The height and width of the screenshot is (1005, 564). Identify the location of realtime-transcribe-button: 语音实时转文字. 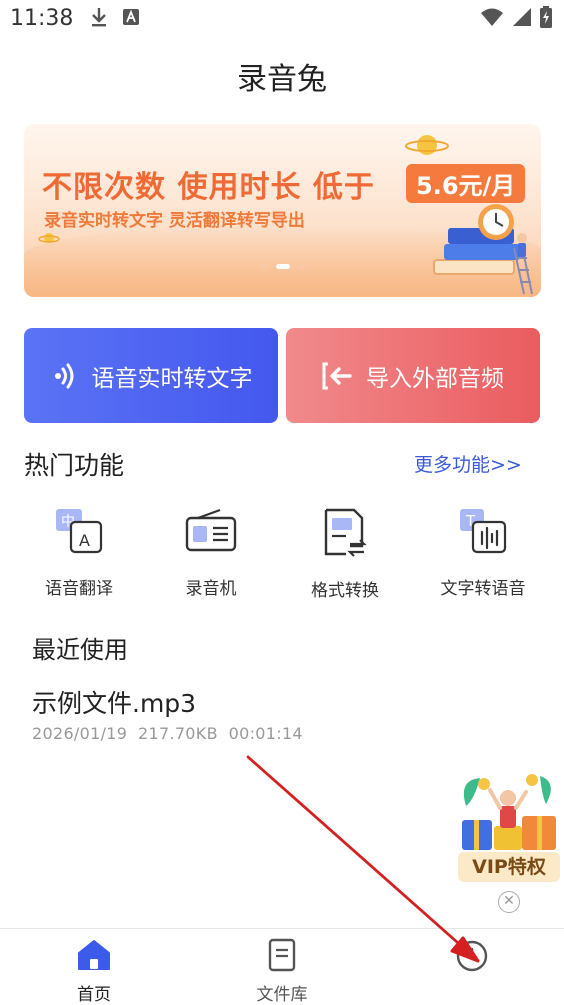
(151, 375).